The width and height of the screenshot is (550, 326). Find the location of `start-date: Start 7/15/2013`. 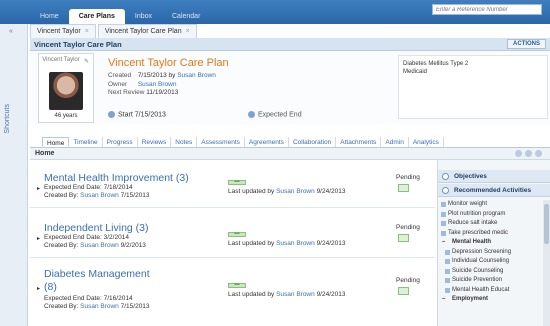

start-date: Start 7/15/2013 is located at coordinates (137, 114).